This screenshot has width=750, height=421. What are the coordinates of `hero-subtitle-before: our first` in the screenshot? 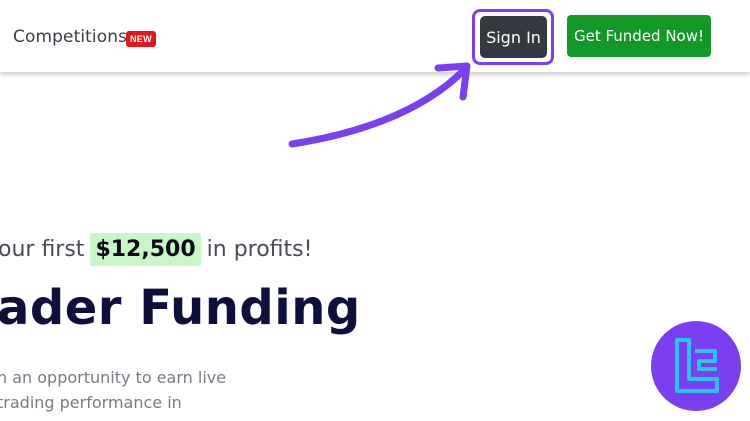 It's located at (42, 249).